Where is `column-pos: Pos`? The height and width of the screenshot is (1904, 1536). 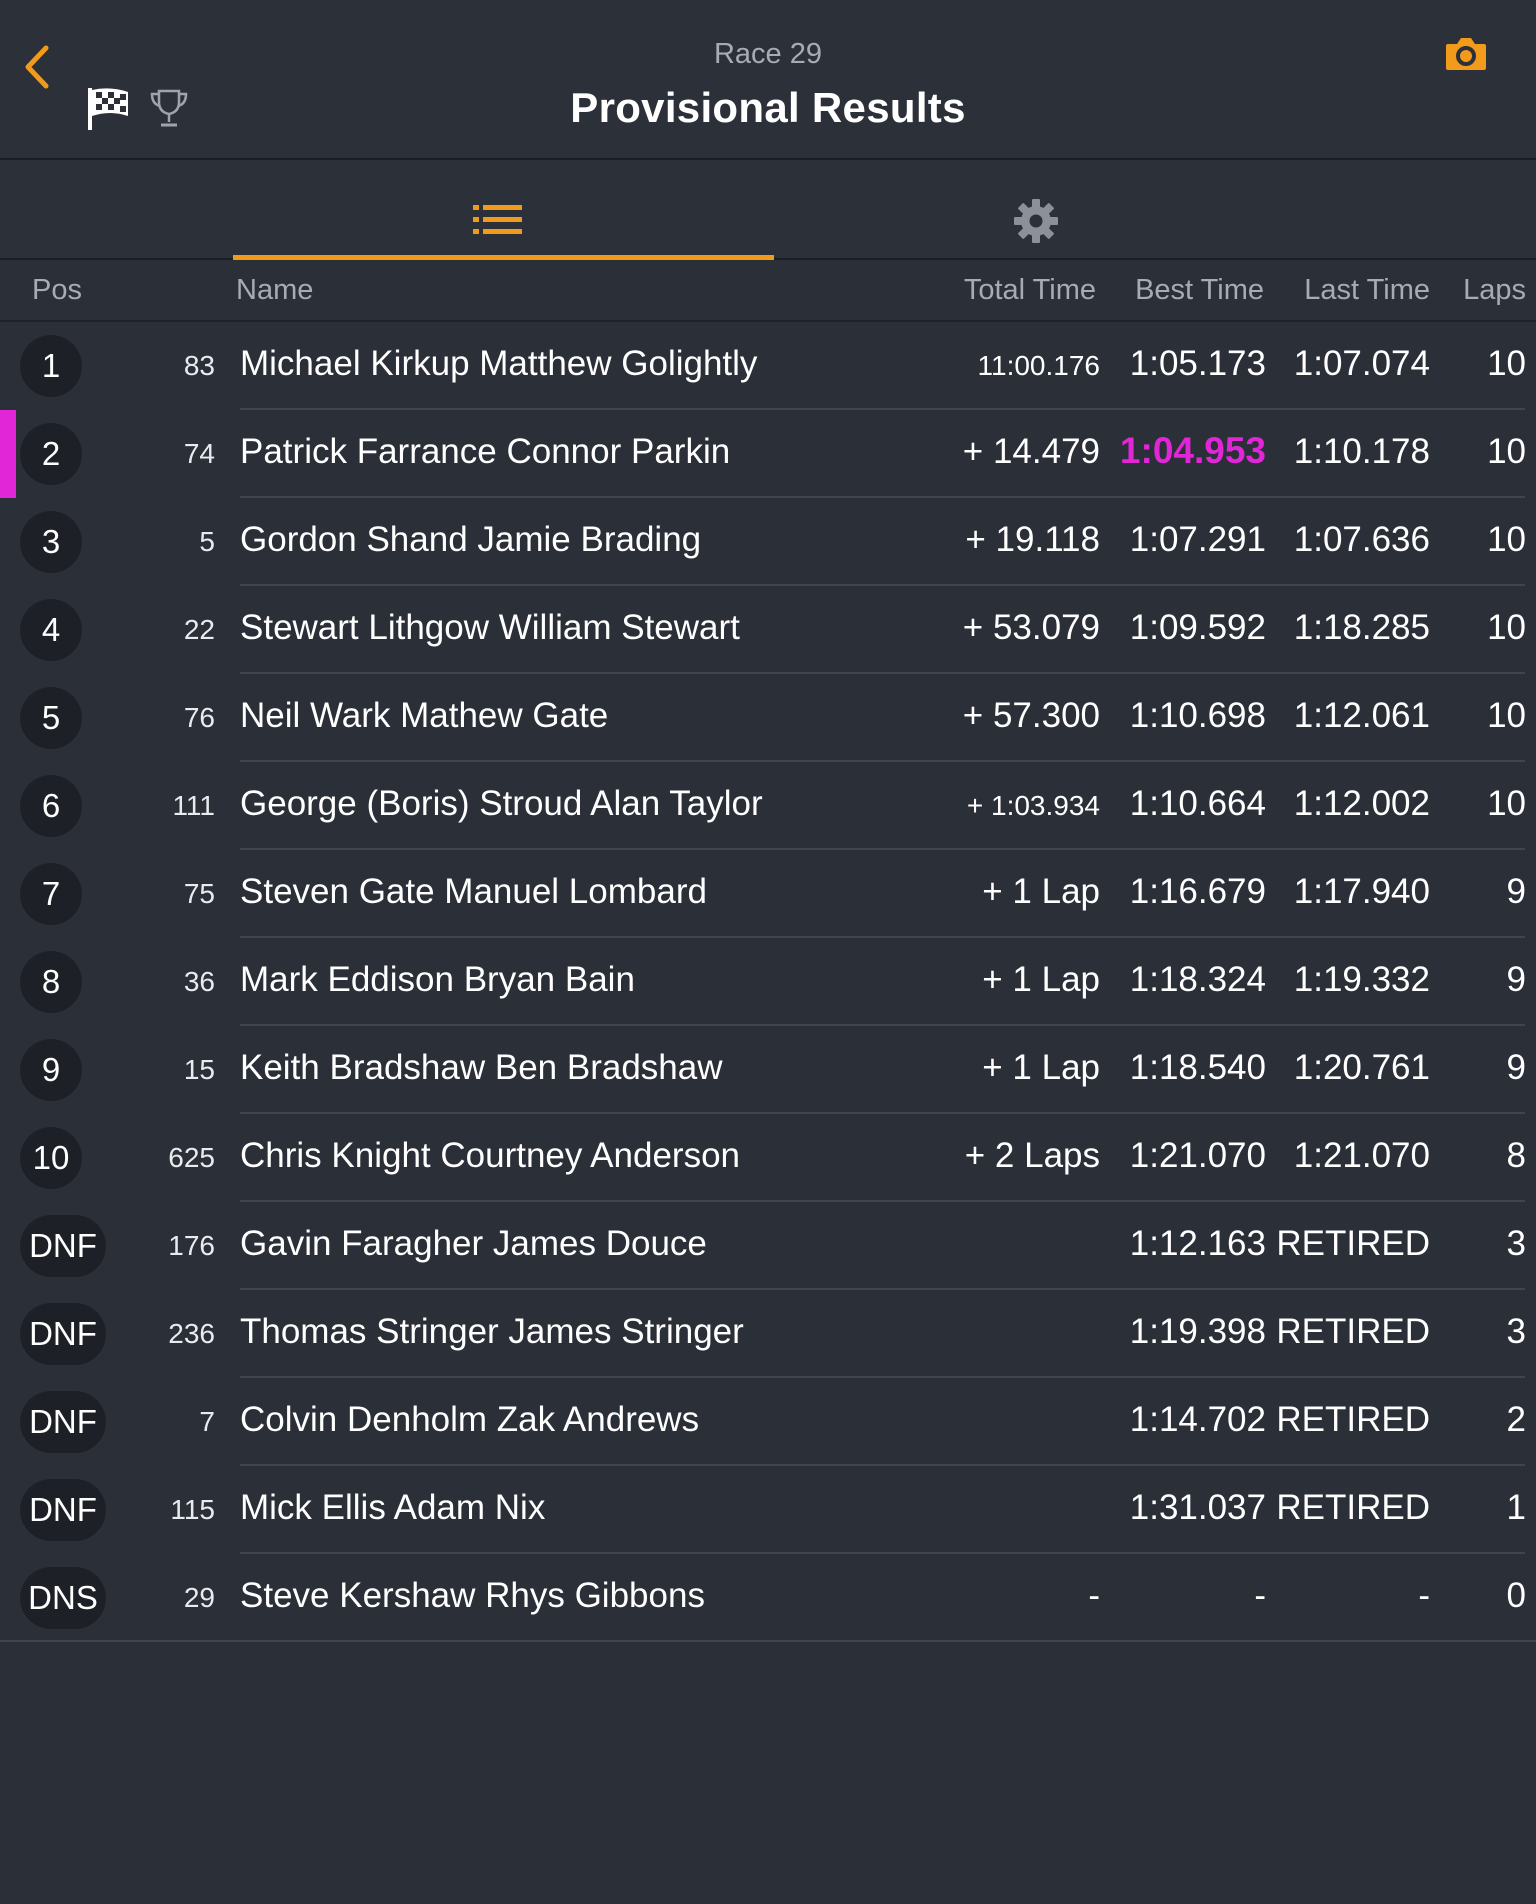 column-pos: Pos is located at coordinates (57, 290).